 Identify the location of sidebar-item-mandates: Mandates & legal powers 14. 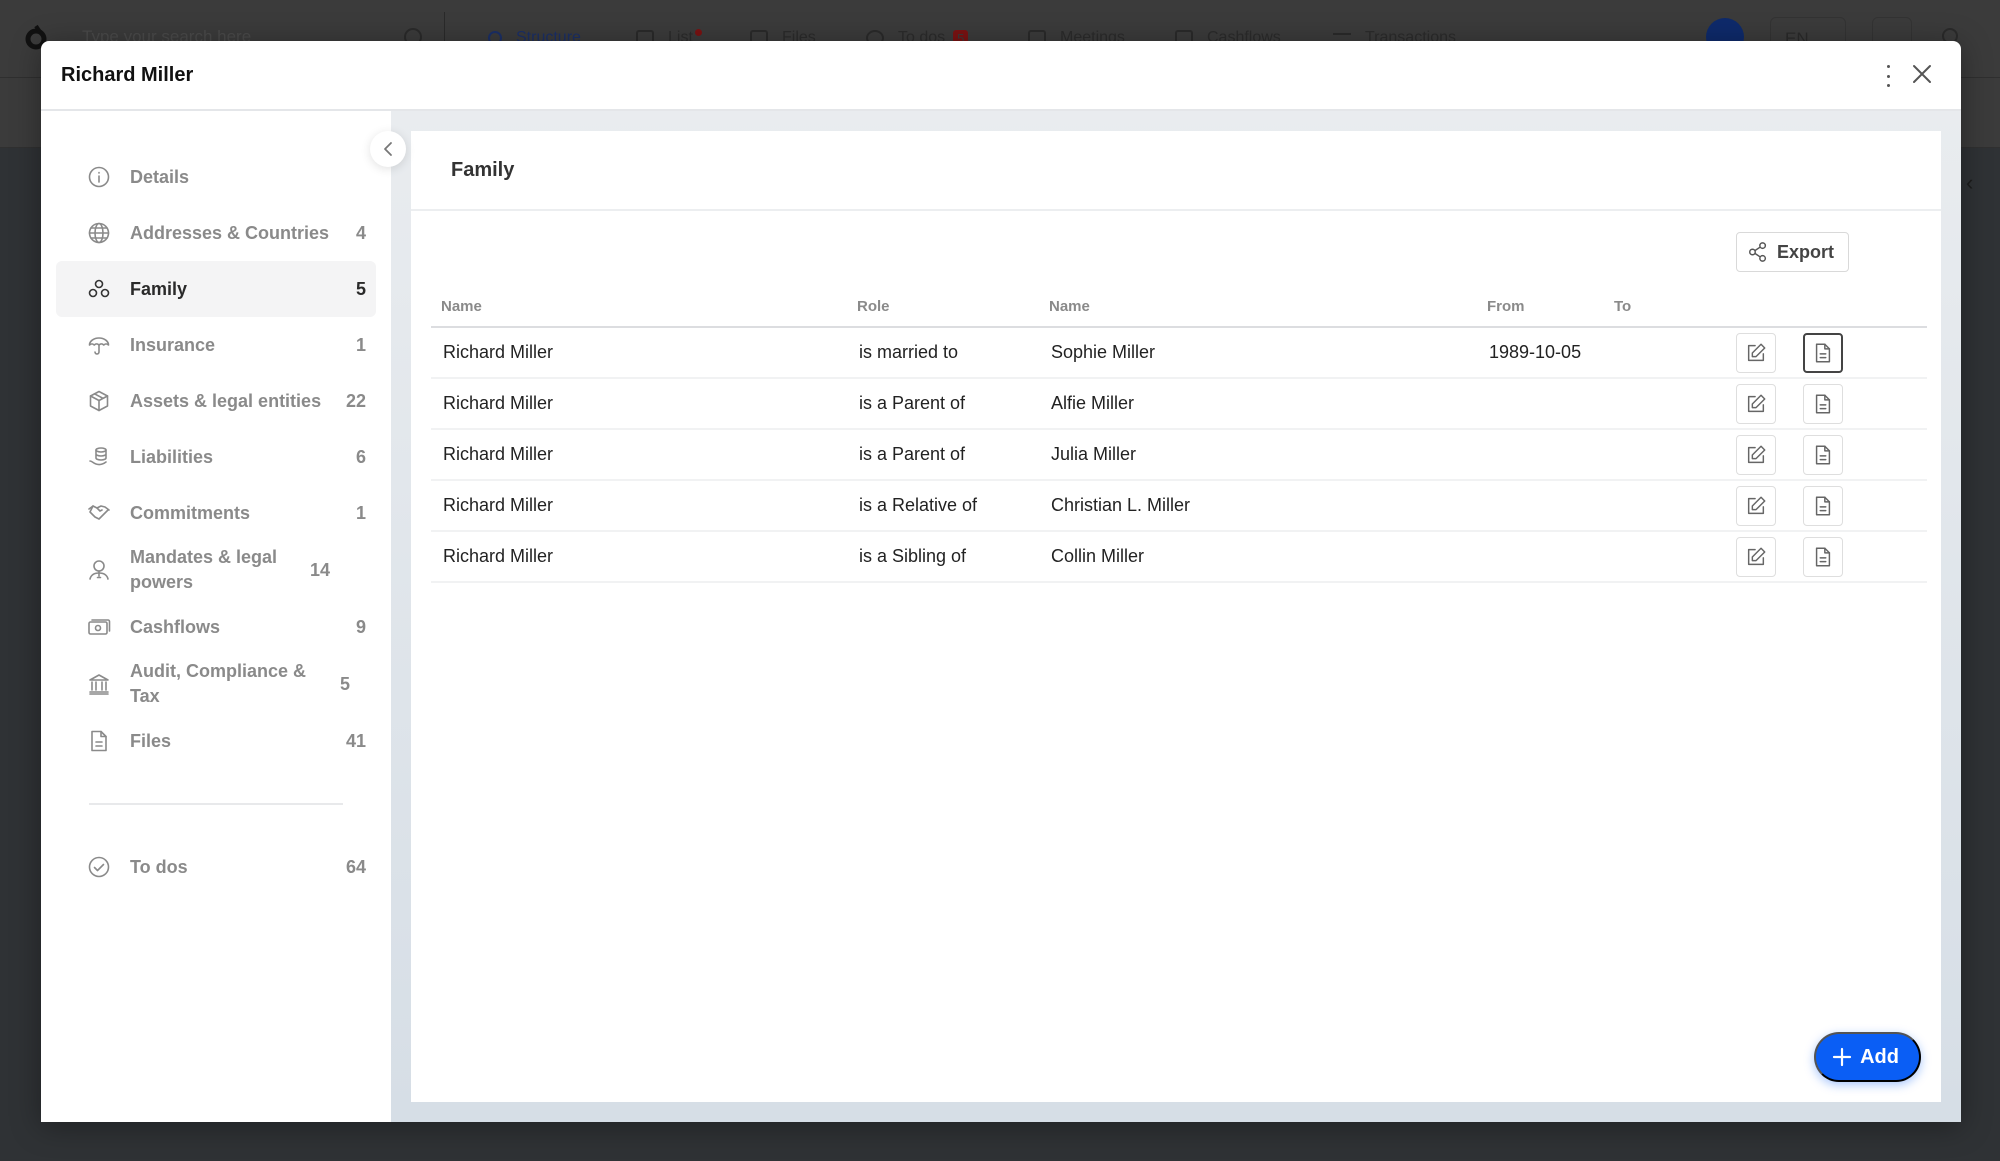
(216, 570).